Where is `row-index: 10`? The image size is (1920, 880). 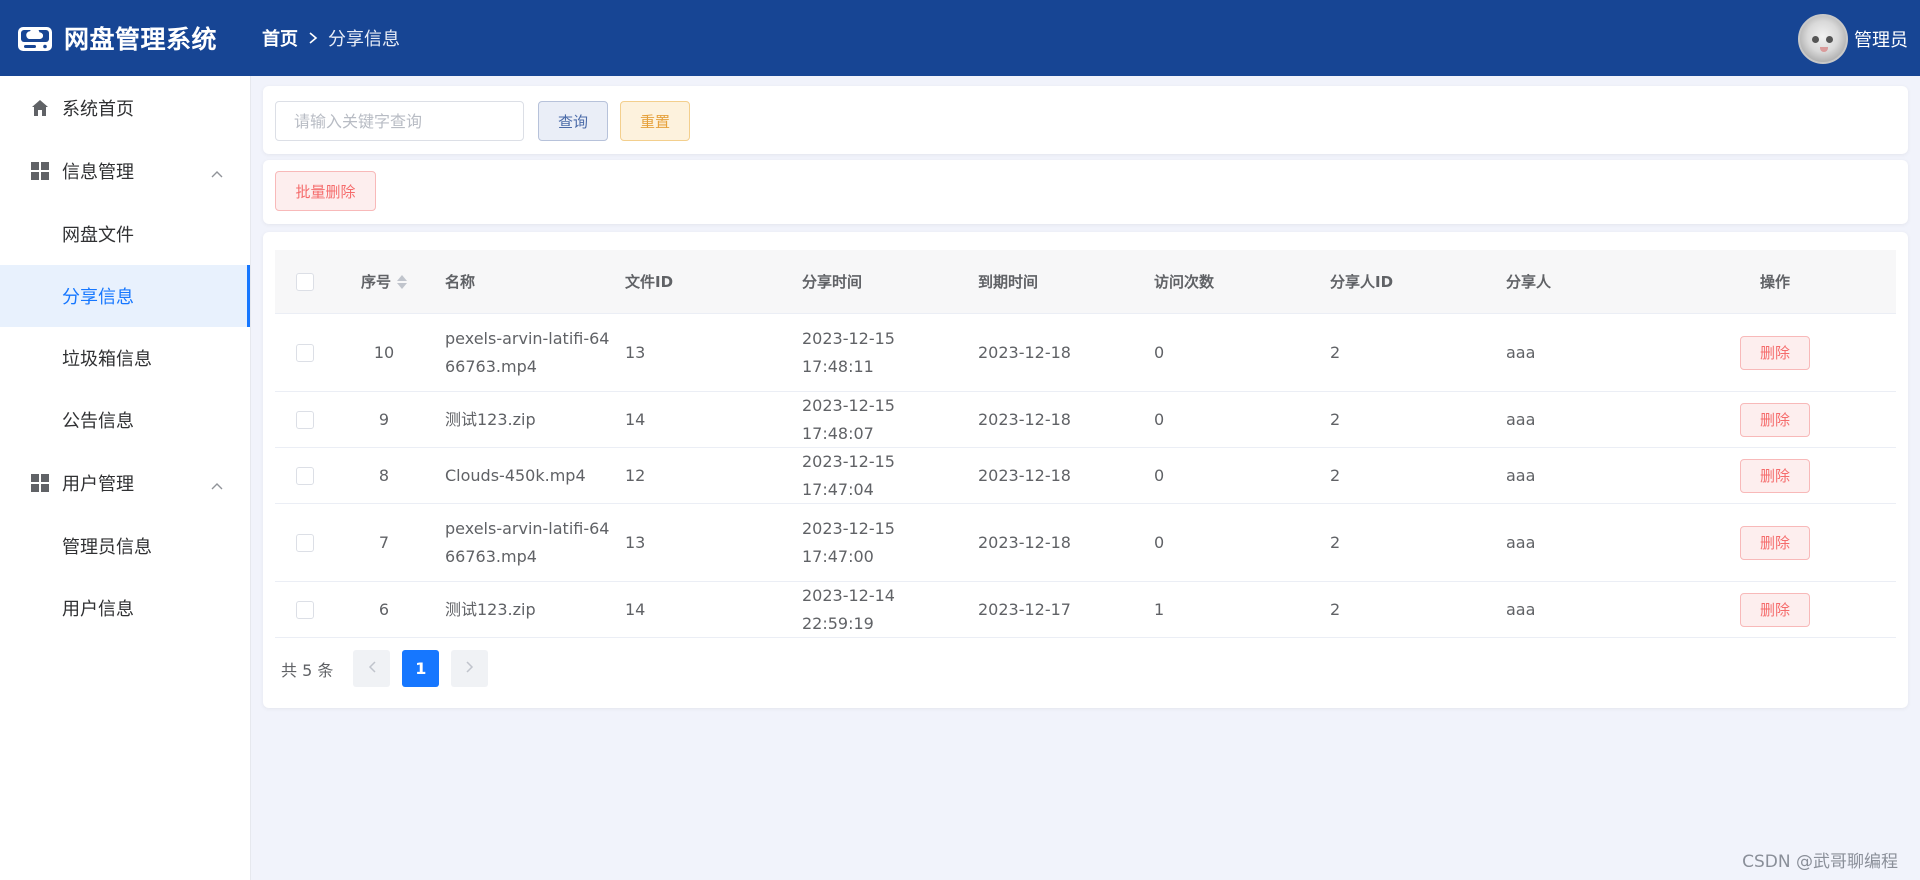 row-index: 10 is located at coordinates (384, 352).